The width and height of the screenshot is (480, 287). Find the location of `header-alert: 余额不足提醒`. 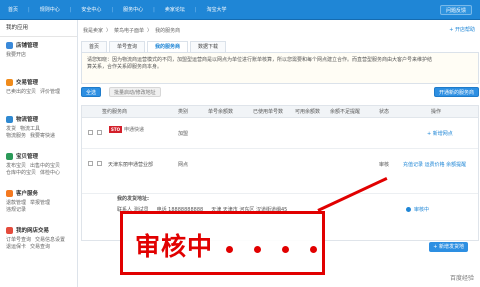

header-alert: 余额不足提醒 is located at coordinates (345, 112).